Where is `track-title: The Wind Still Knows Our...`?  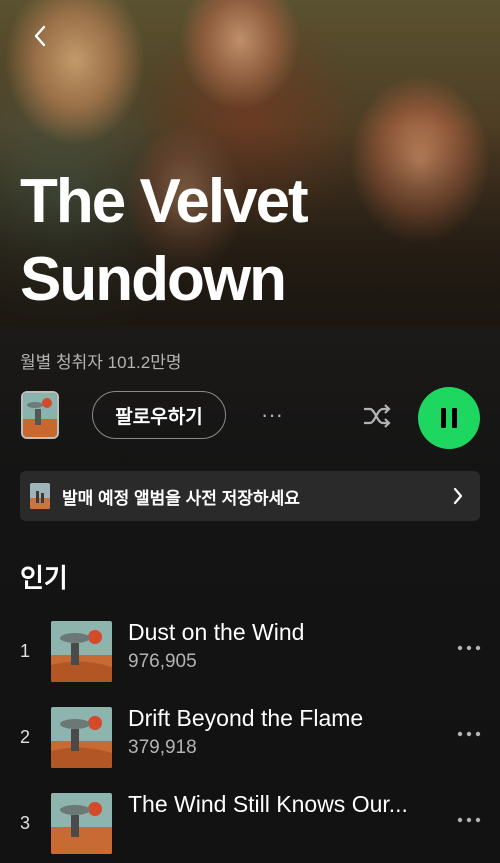 track-title: The Wind Still Knows Our... is located at coordinates (268, 804).